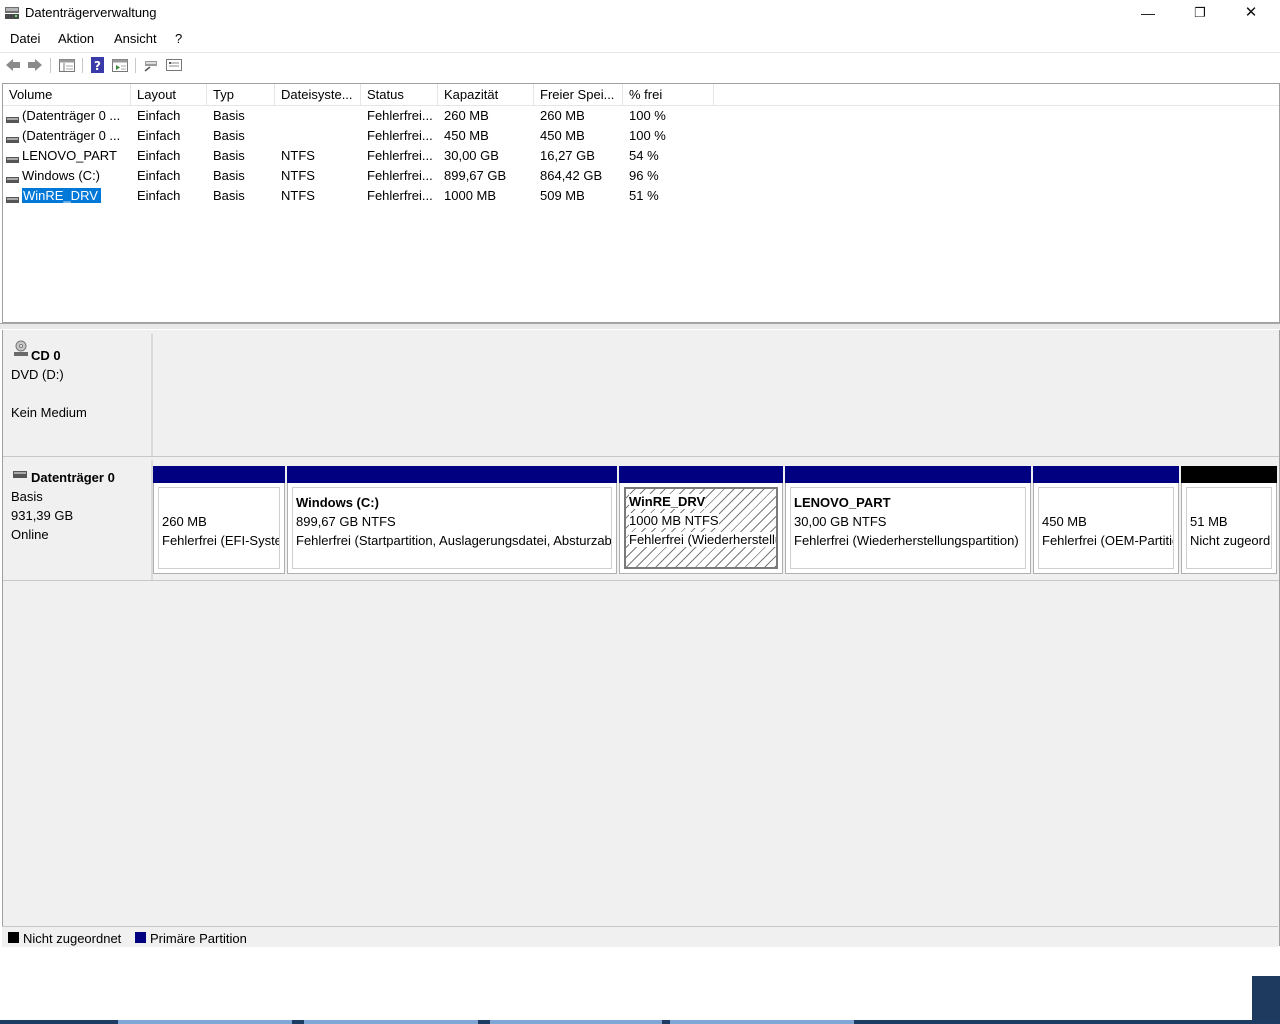 The height and width of the screenshot is (1024, 1280). I want to click on partition-body: 260 MB Fehlerfrei (EFI-Systempartition), so click(219, 528).